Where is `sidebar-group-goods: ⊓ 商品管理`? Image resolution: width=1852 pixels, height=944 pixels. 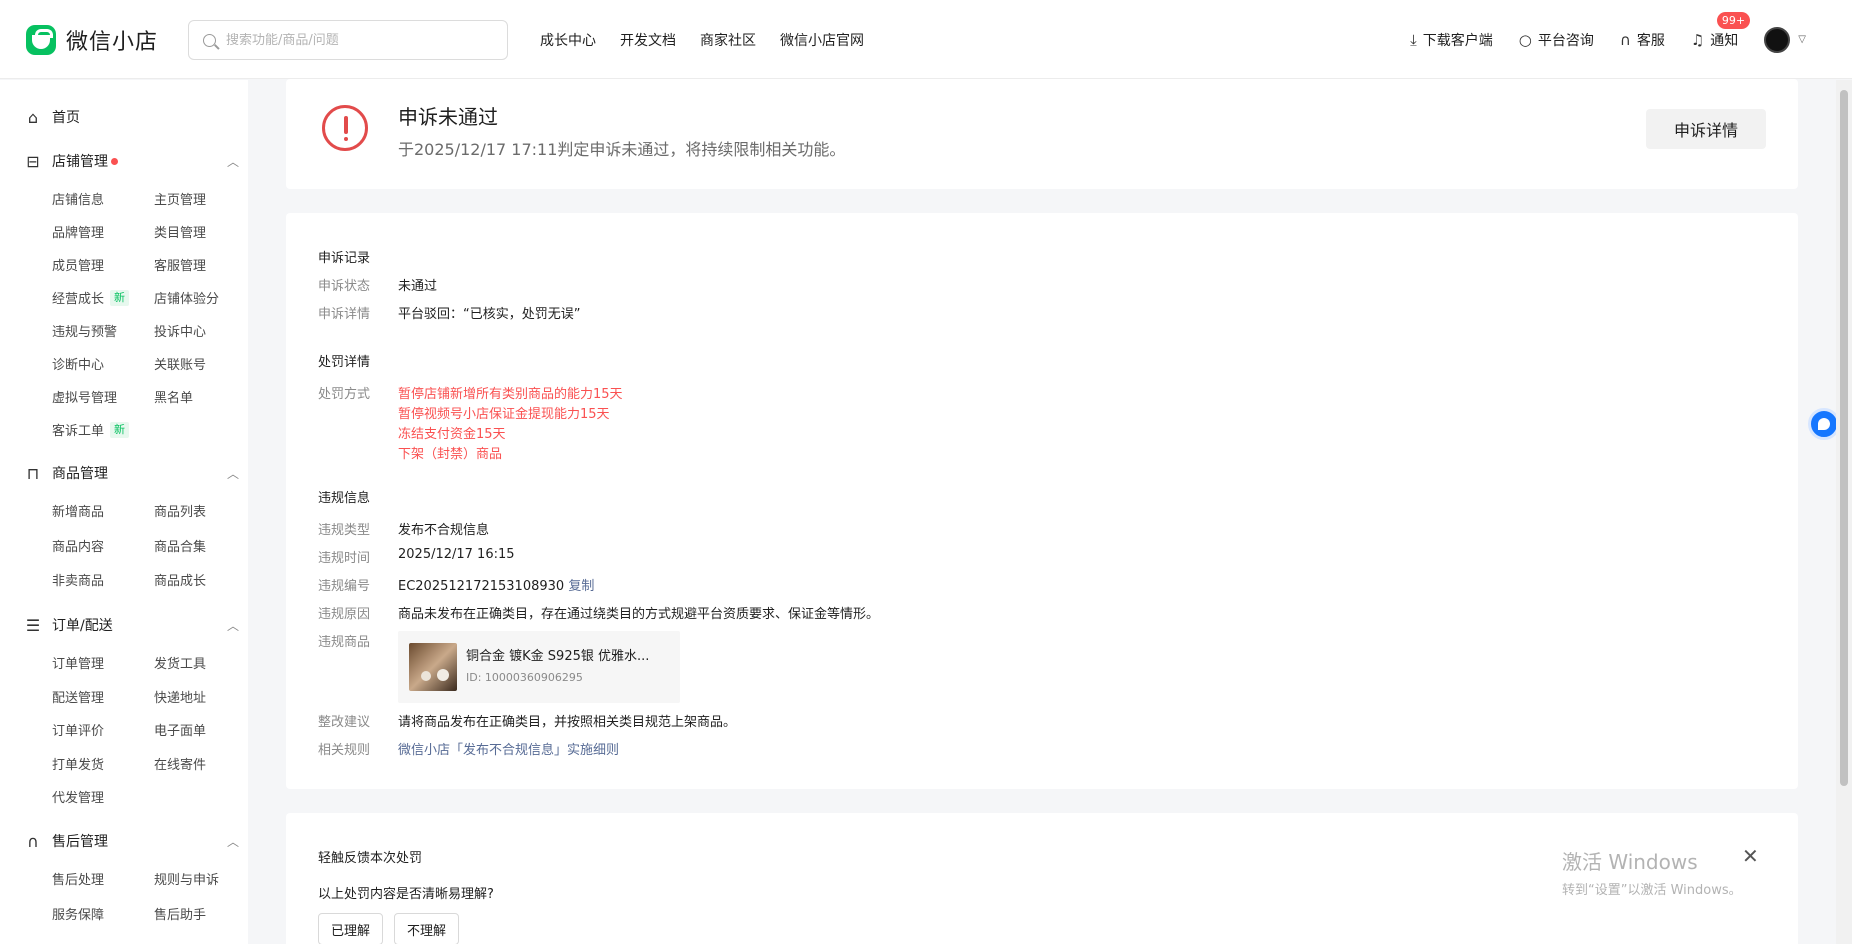 sidebar-group-goods: ⊓ 商品管理 is located at coordinates (66, 473).